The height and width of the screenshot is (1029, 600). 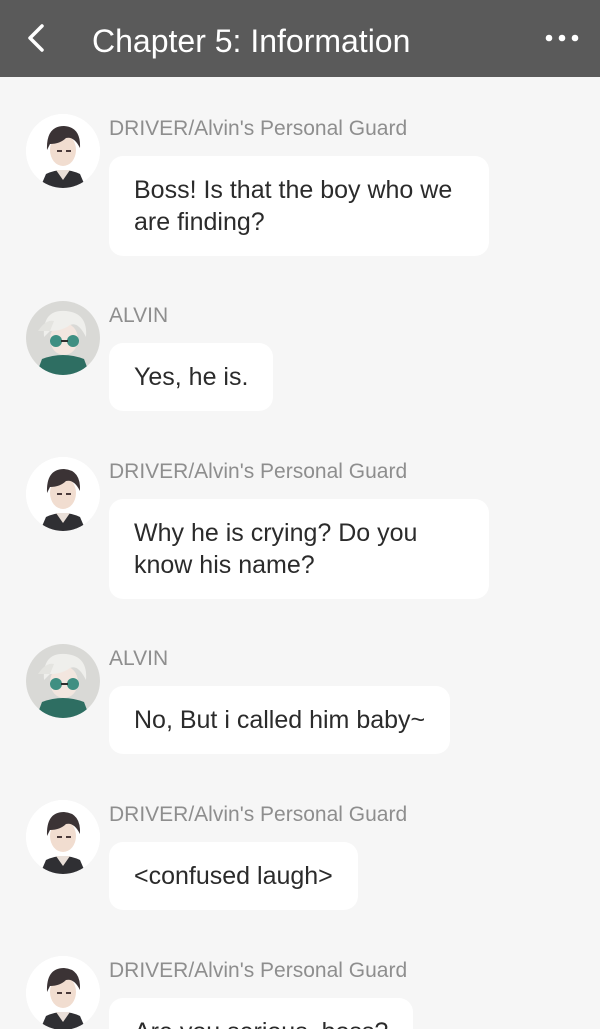 What do you see at coordinates (251, 41) in the screenshot?
I see `page-title: Chapter 5: Information` at bounding box center [251, 41].